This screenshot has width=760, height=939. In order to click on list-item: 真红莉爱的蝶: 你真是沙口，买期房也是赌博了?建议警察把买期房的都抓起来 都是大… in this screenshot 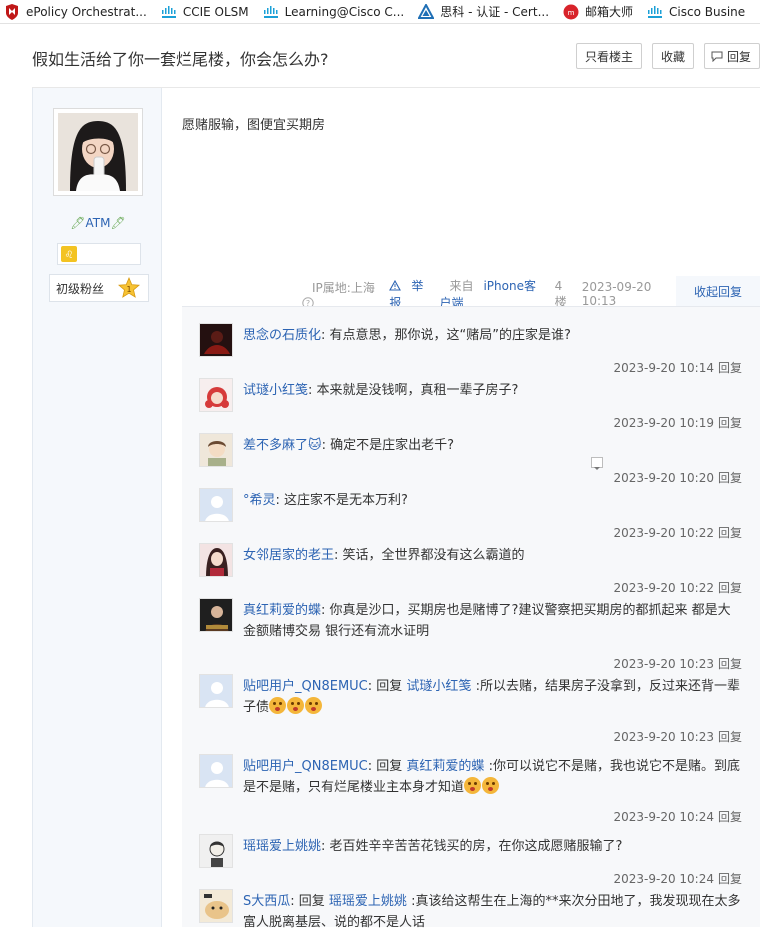, I will do `click(471, 636)`.